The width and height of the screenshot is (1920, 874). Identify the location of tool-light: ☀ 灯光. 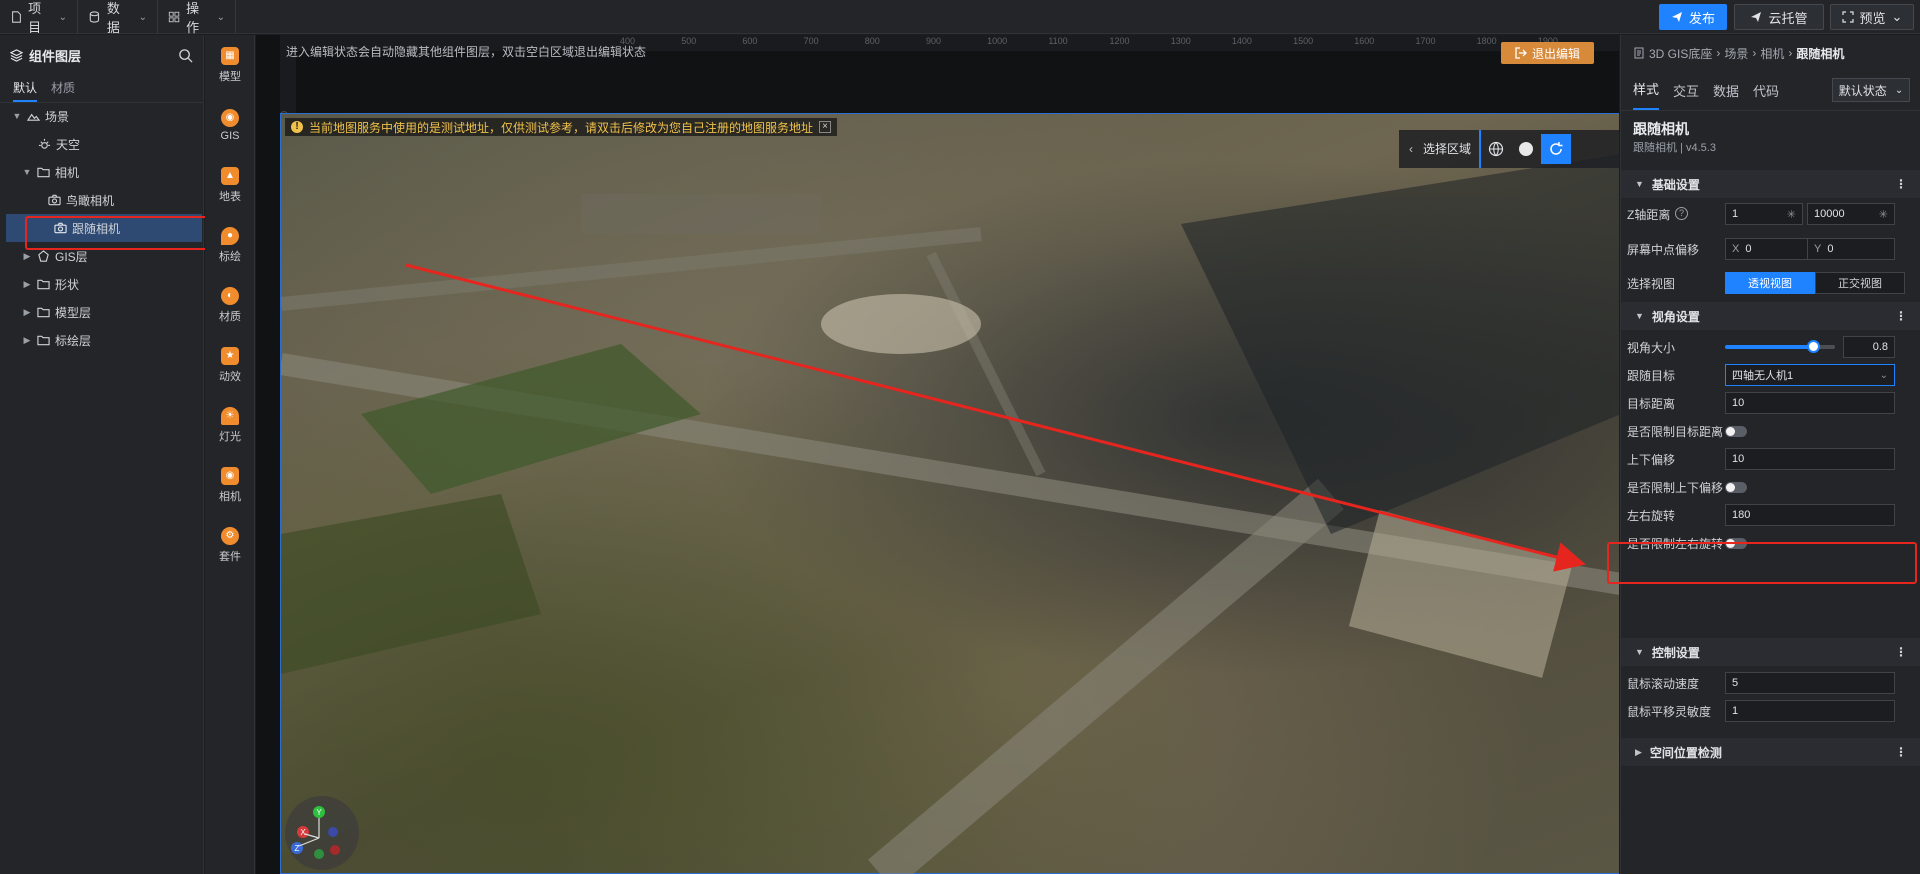
(230, 425).